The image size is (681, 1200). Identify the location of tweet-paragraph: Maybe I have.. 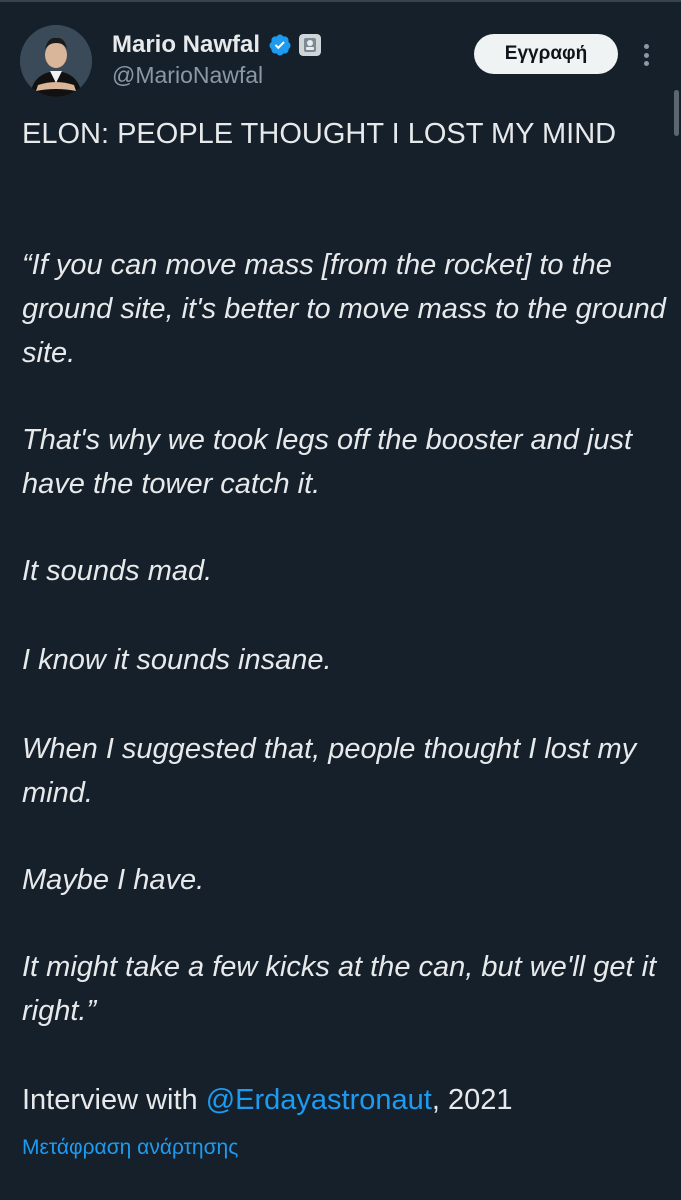
(113, 880).